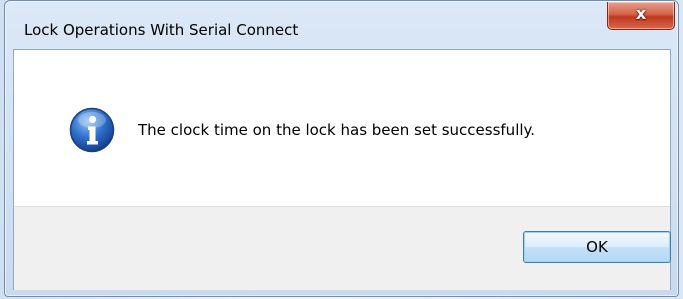 The height and width of the screenshot is (299, 683). I want to click on close-x-icon: x, so click(641, 13).